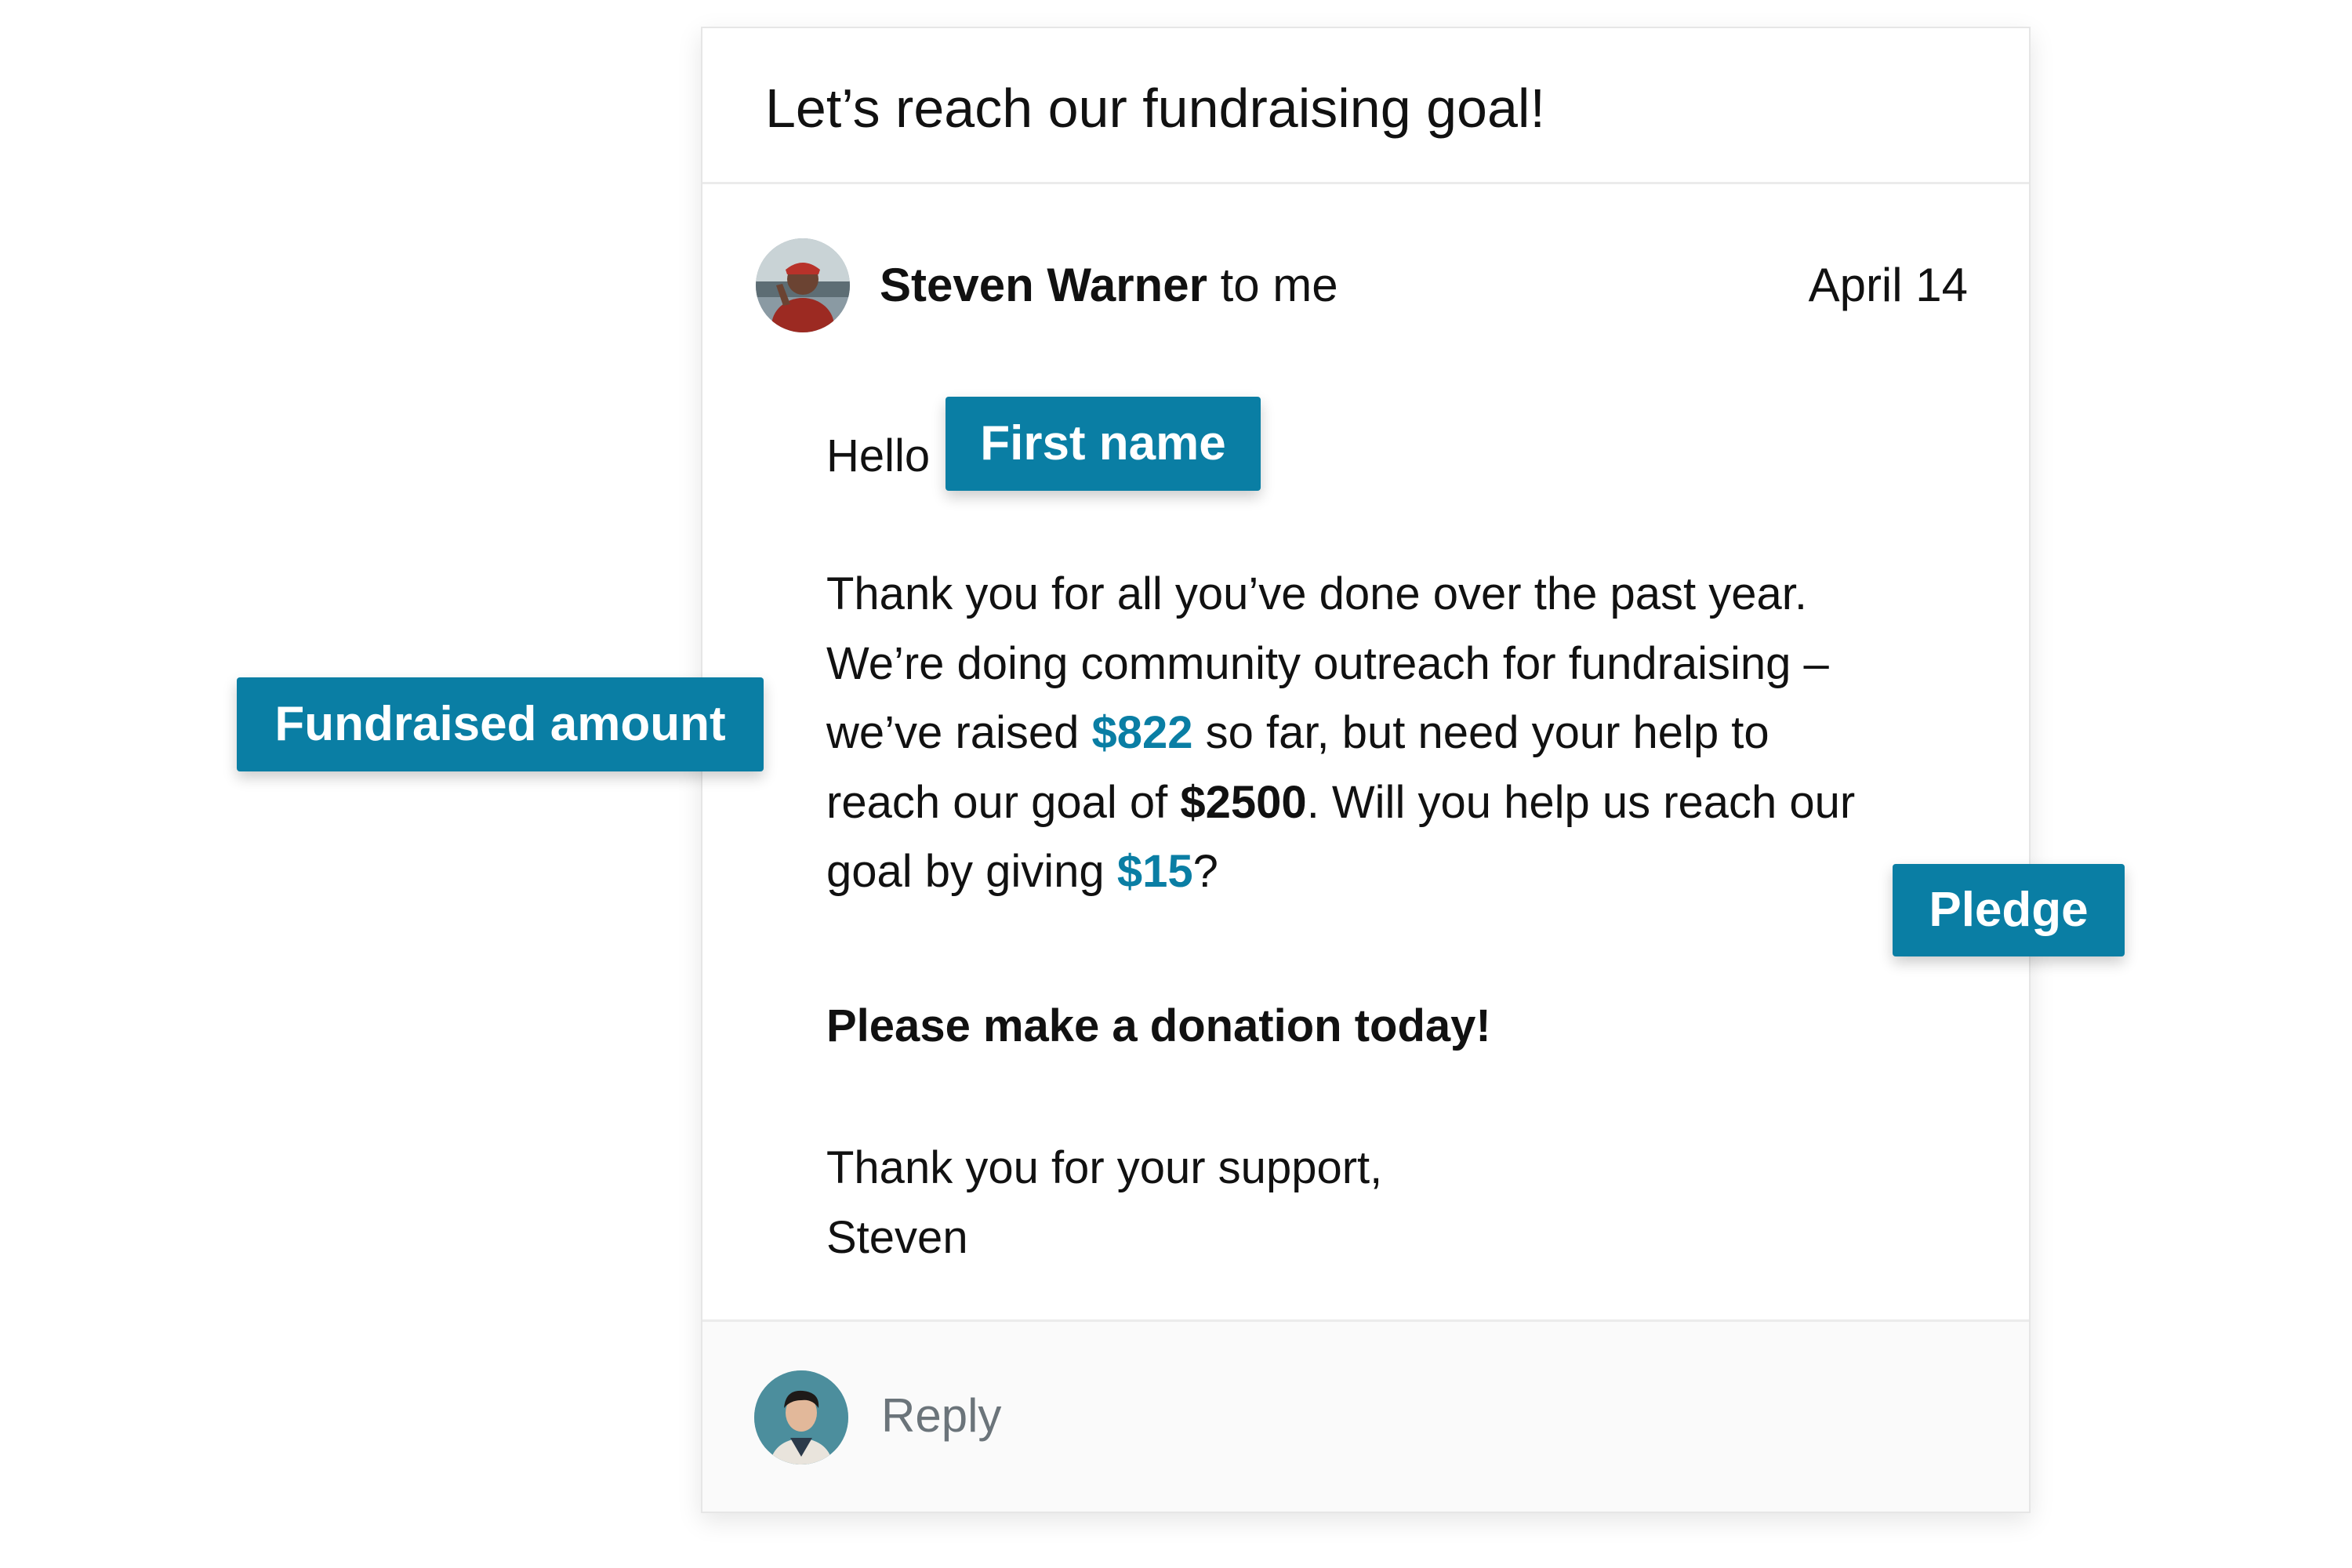  I want to click on body-line-5-suffix: ?, so click(1205, 872).